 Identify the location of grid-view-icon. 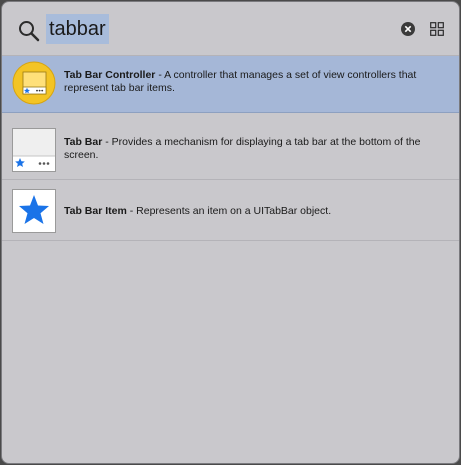
(437, 29).